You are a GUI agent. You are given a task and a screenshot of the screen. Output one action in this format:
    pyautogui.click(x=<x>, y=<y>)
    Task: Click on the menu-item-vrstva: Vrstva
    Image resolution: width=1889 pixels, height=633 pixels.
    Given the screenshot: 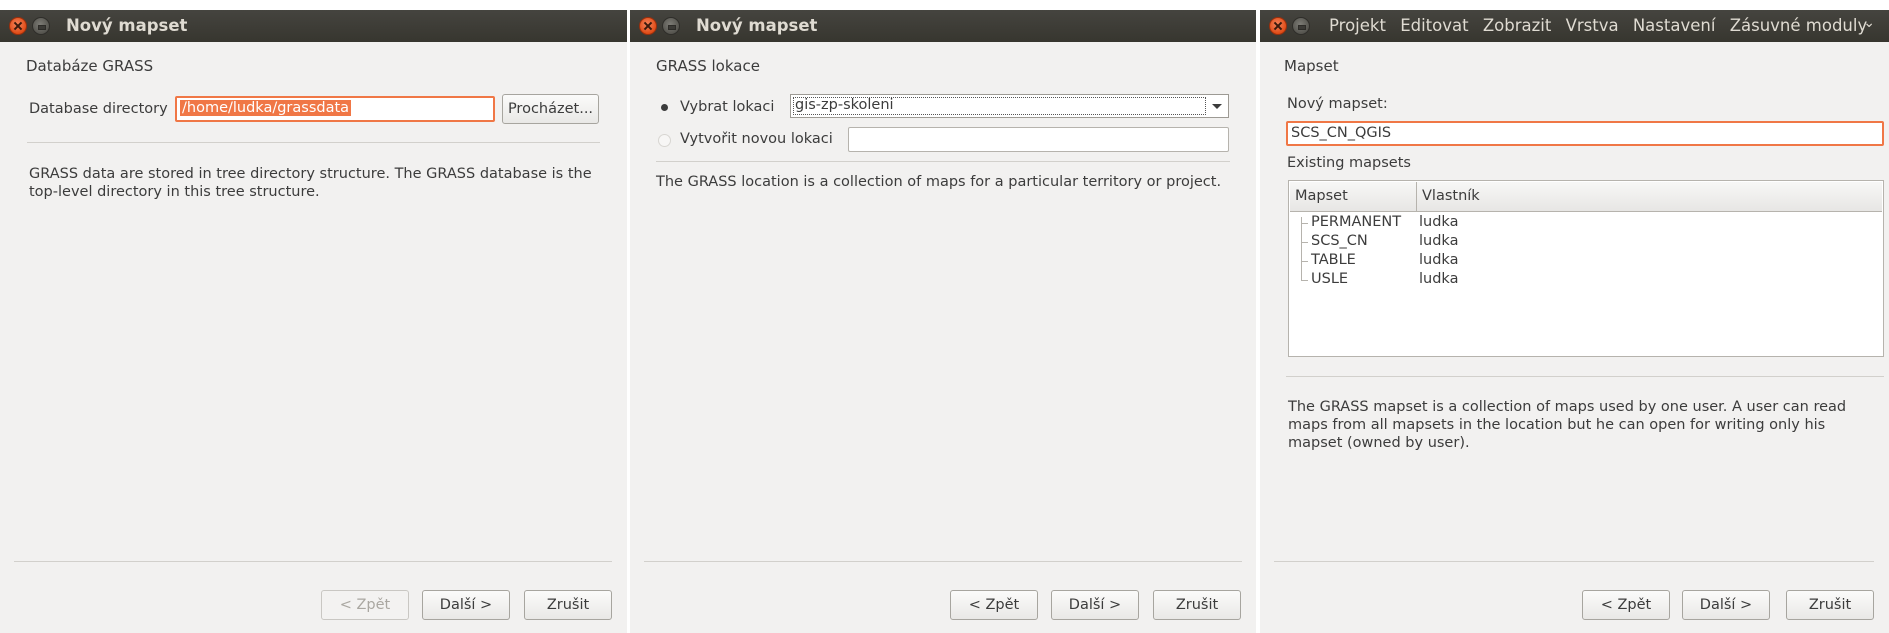 What is the action you would take?
    pyautogui.click(x=1592, y=25)
    